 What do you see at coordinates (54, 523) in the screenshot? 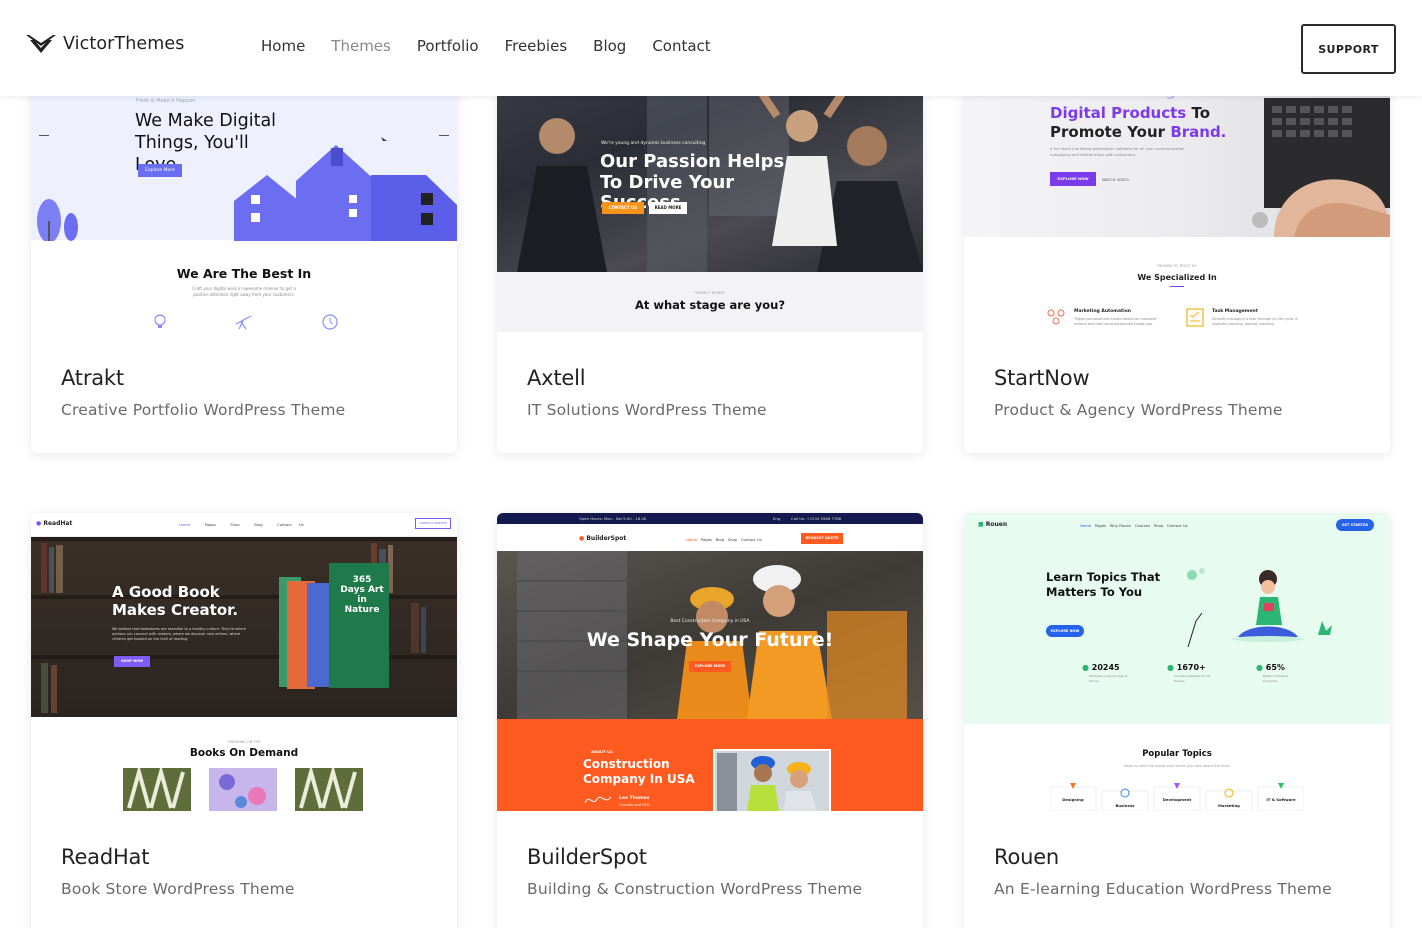
I see `preview-brand: ● ReadHat` at bounding box center [54, 523].